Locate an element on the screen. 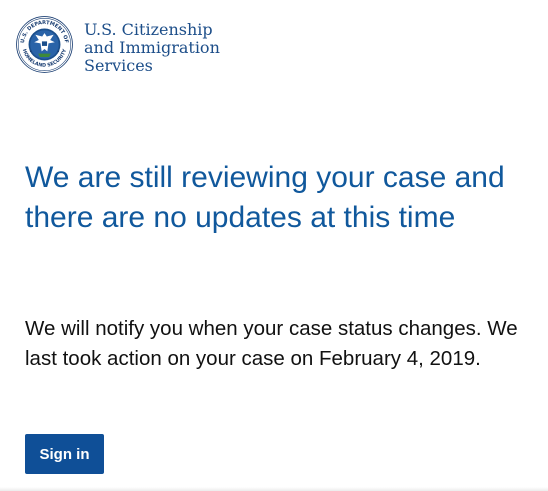 The width and height of the screenshot is (548, 491). sign-in-button: Sign in is located at coordinates (64, 454).